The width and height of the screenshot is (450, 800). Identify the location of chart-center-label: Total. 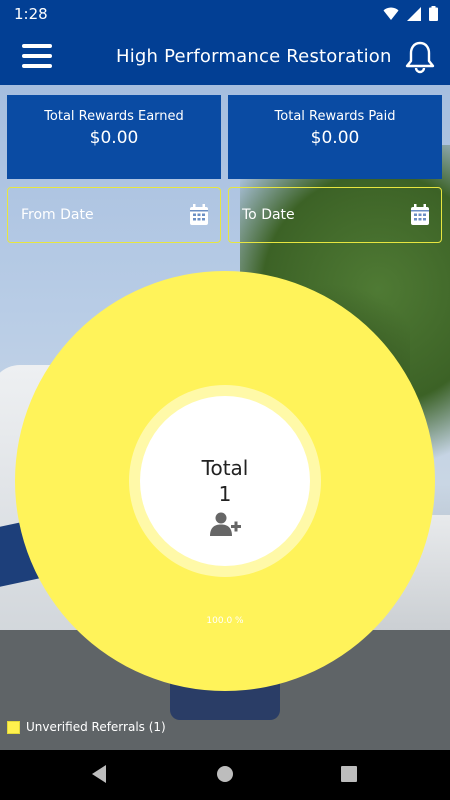
(225, 468).